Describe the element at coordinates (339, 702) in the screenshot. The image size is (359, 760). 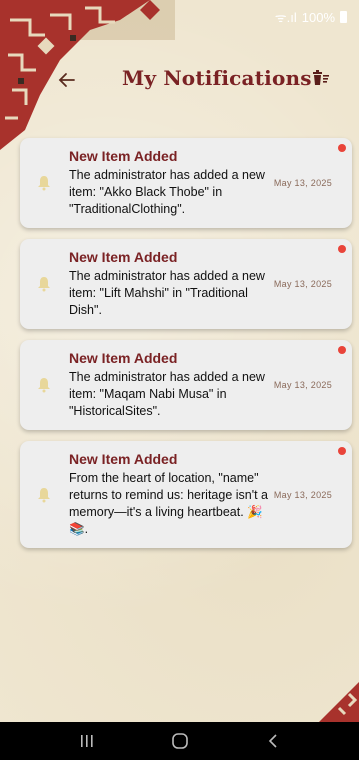
I see `decorative-pattern-corner` at that location.